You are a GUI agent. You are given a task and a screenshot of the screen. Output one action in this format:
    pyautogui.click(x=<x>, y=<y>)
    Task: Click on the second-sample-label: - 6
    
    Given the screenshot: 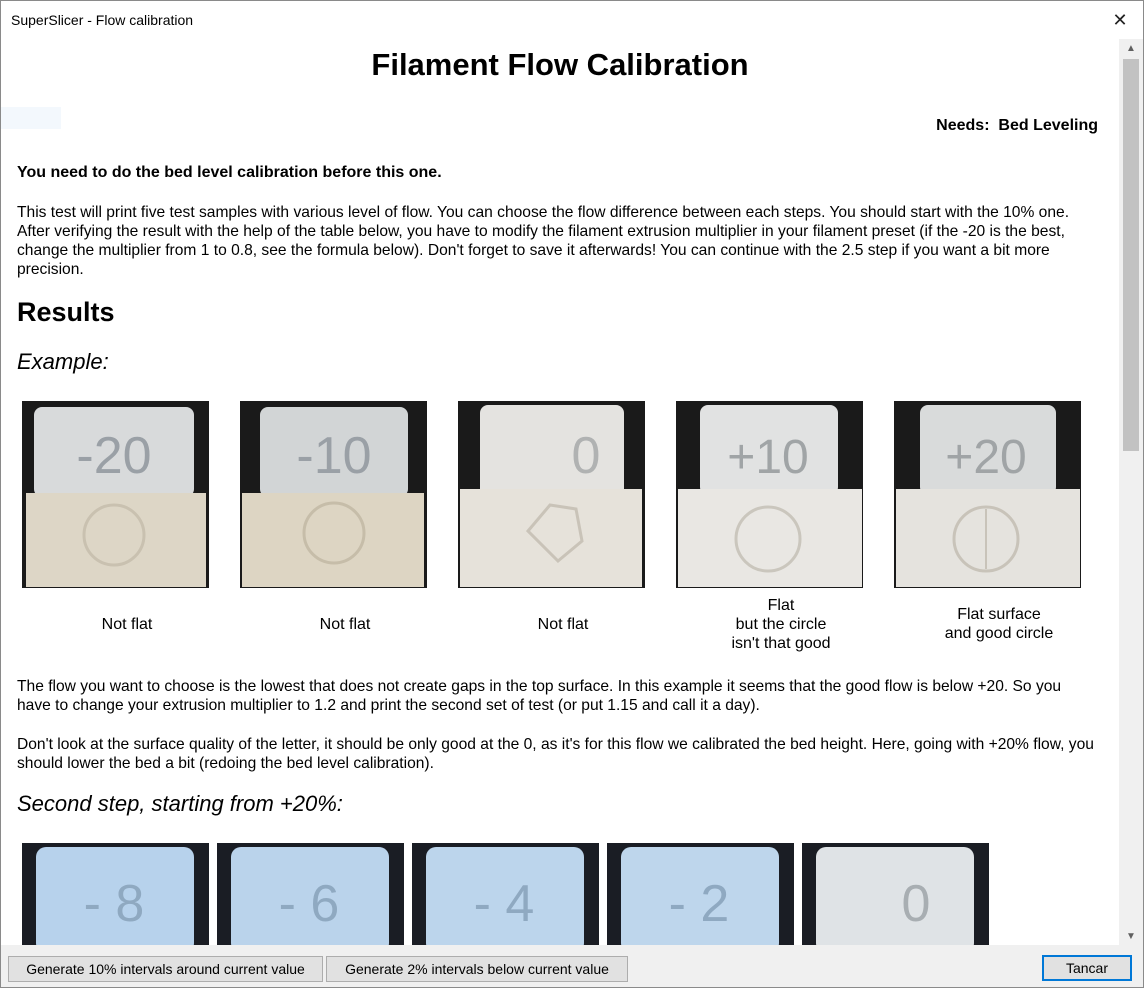 What is the action you would take?
    pyautogui.click(x=309, y=904)
    